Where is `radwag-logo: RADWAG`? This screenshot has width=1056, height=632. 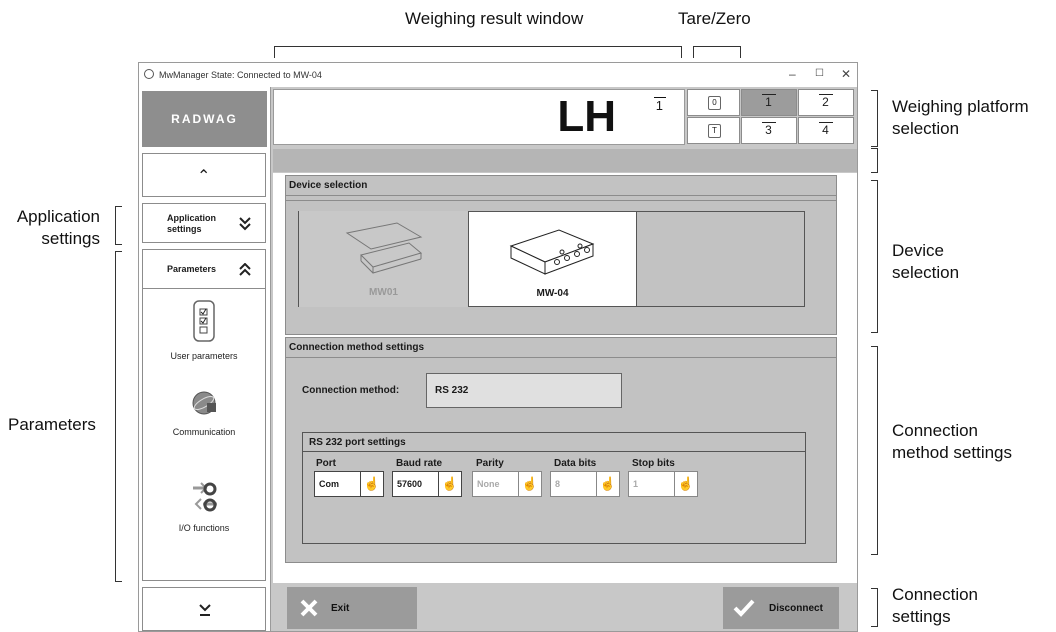 radwag-logo: RADWAG is located at coordinates (204, 119).